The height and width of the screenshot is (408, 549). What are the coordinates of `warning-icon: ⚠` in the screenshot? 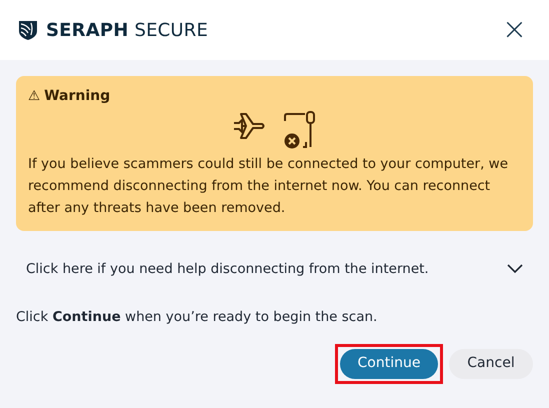 It's located at (34, 96).